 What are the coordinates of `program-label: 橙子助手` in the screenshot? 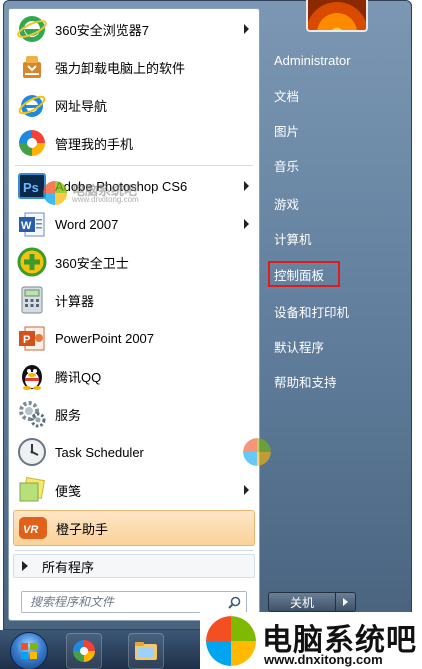 It's located at (82, 529).